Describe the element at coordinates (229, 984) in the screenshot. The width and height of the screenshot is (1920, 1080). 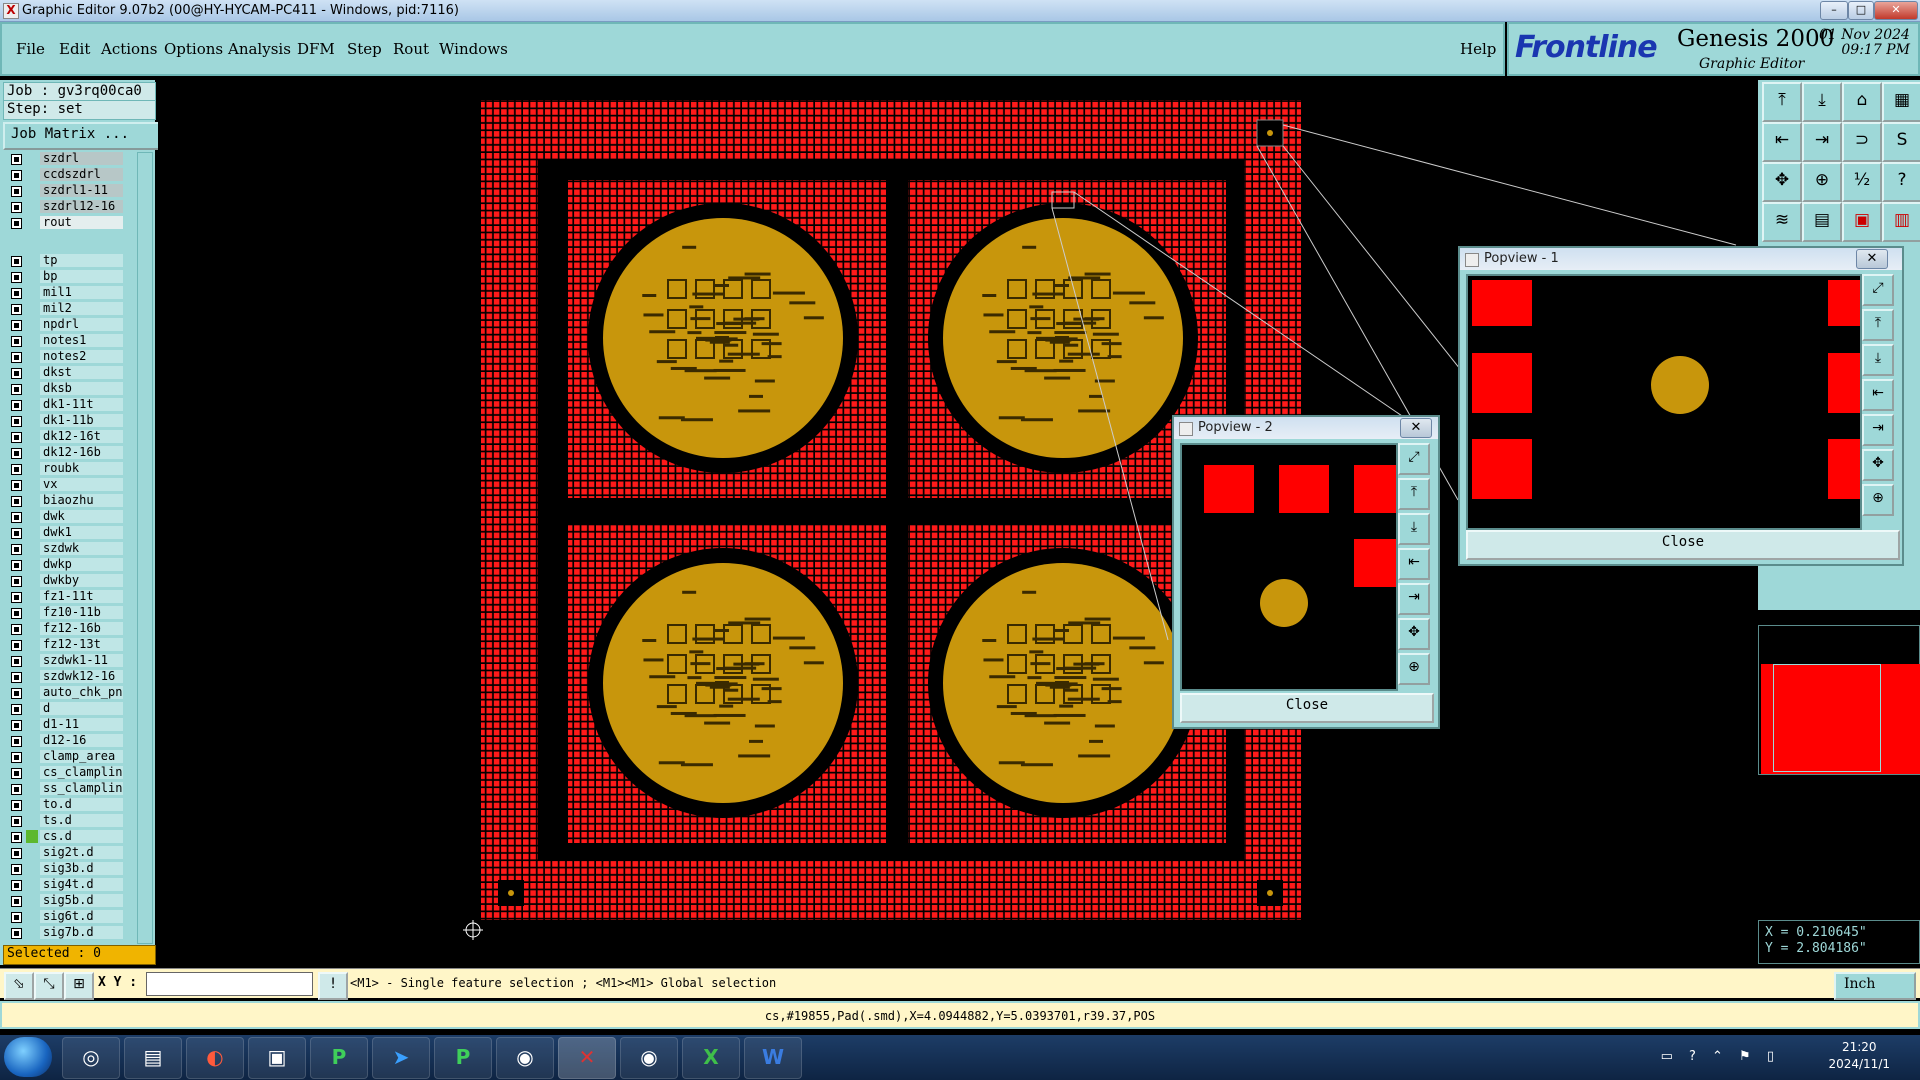
I see `xy-input` at that location.